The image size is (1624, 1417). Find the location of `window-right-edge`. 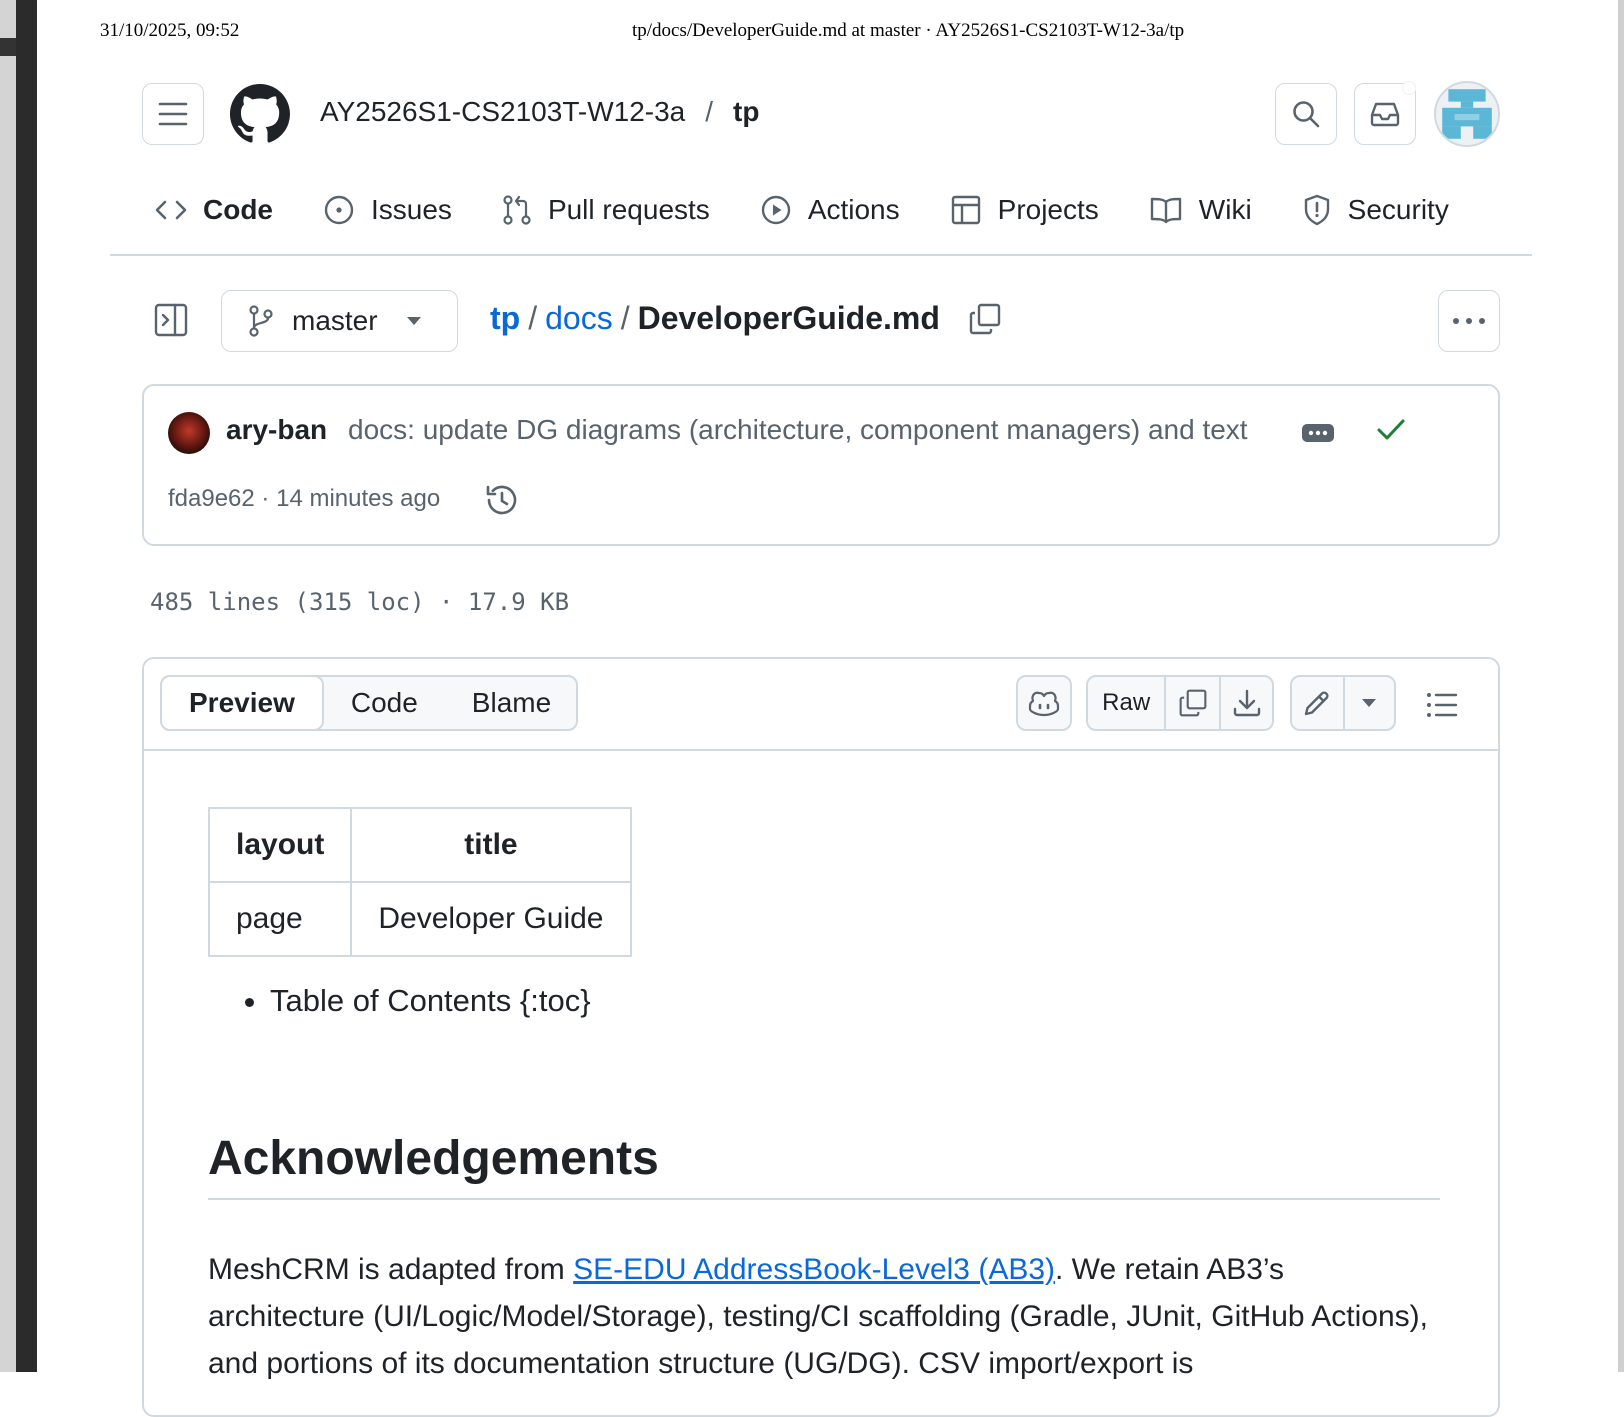

window-right-edge is located at coordinates (1621, 686).